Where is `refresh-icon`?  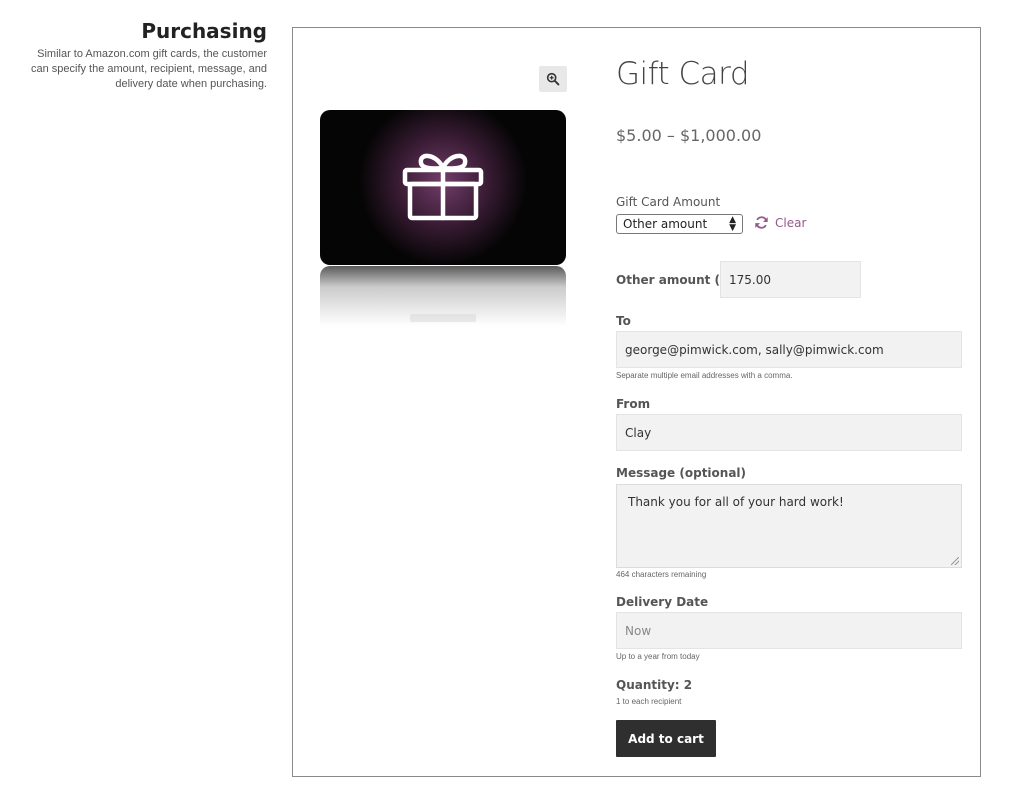
refresh-icon is located at coordinates (761, 222).